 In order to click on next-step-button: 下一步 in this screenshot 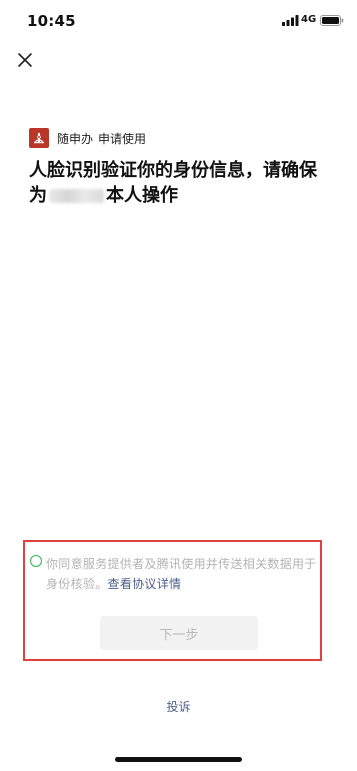, I will do `click(179, 633)`.